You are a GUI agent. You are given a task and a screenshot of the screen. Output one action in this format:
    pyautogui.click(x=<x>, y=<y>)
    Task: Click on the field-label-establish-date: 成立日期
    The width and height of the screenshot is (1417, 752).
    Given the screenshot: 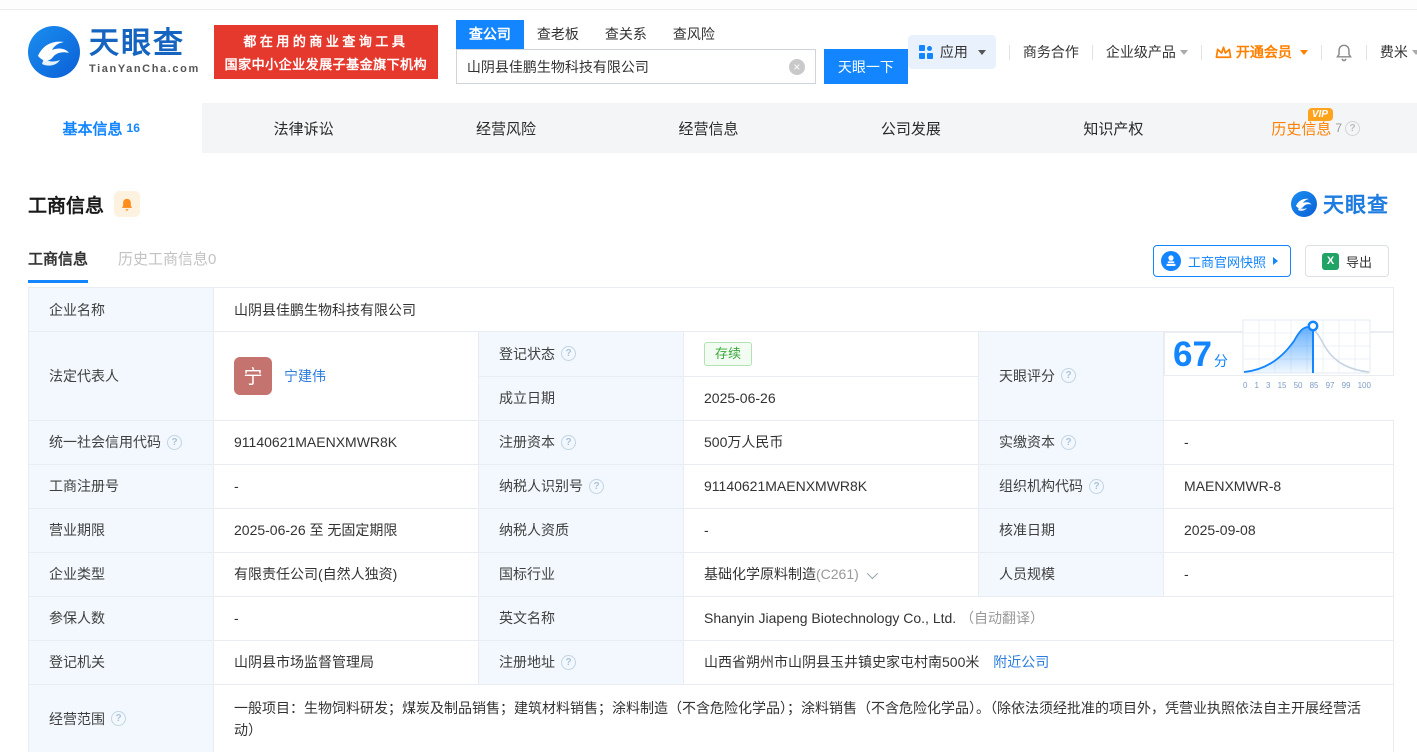 What is the action you would take?
    pyautogui.click(x=581, y=398)
    